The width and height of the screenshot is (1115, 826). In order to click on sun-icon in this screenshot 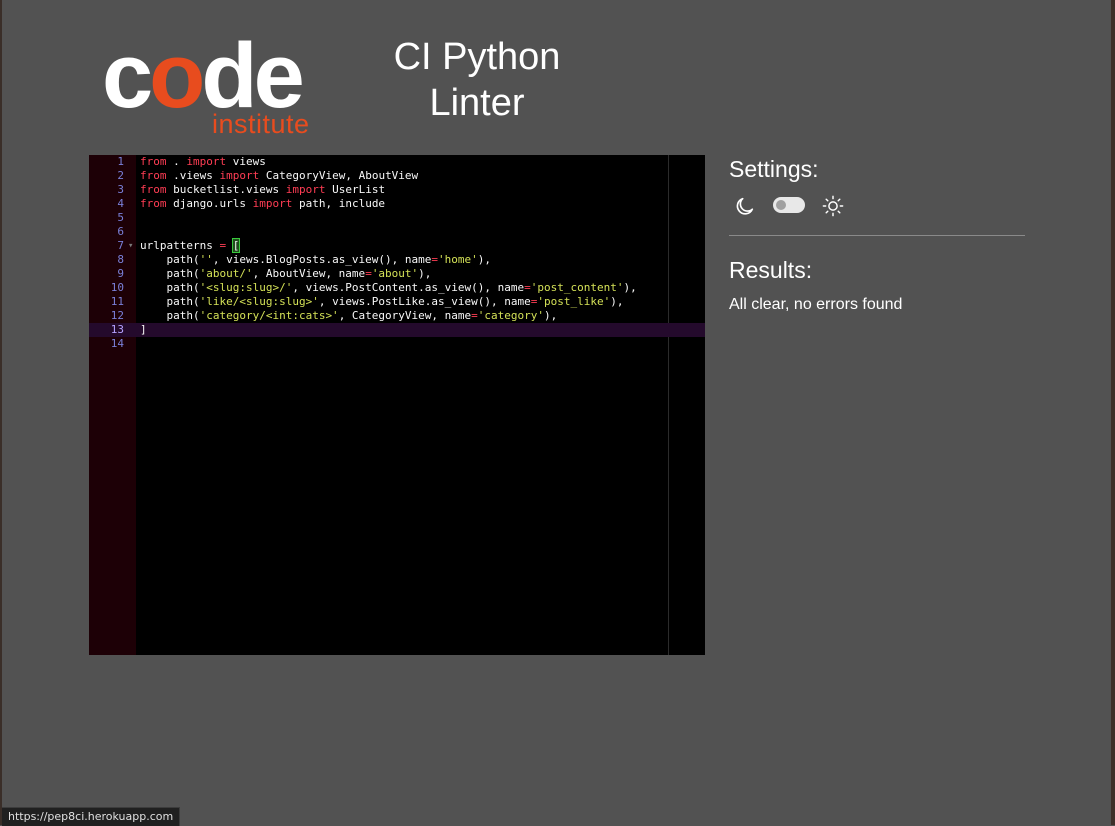, I will do `click(833, 206)`.